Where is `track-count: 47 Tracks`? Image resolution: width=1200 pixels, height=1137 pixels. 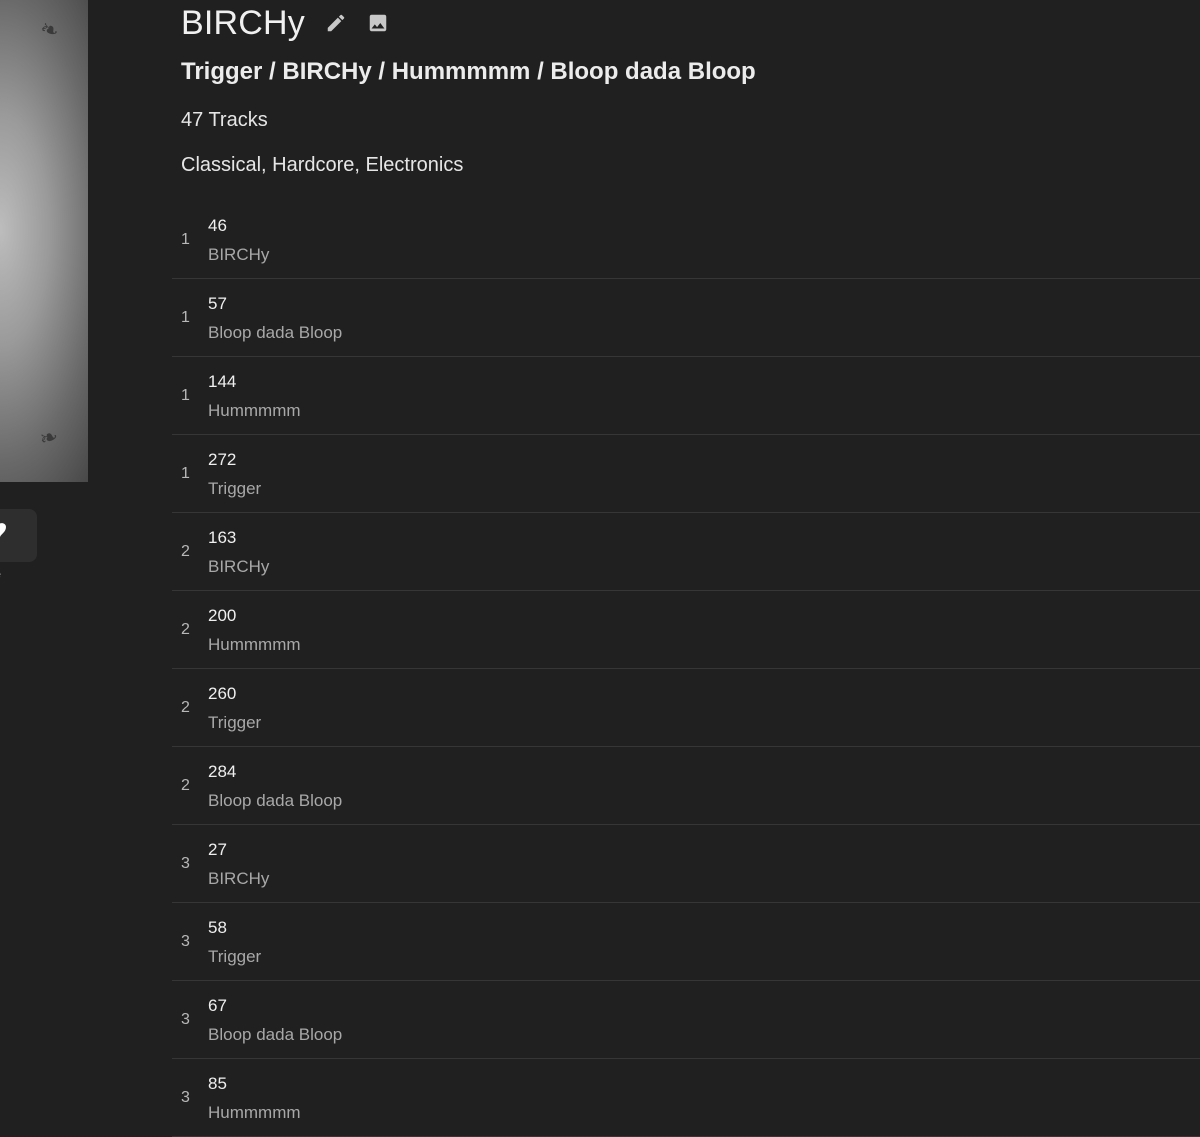 track-count: 47 Tracks is located at coordinates (224, 120).